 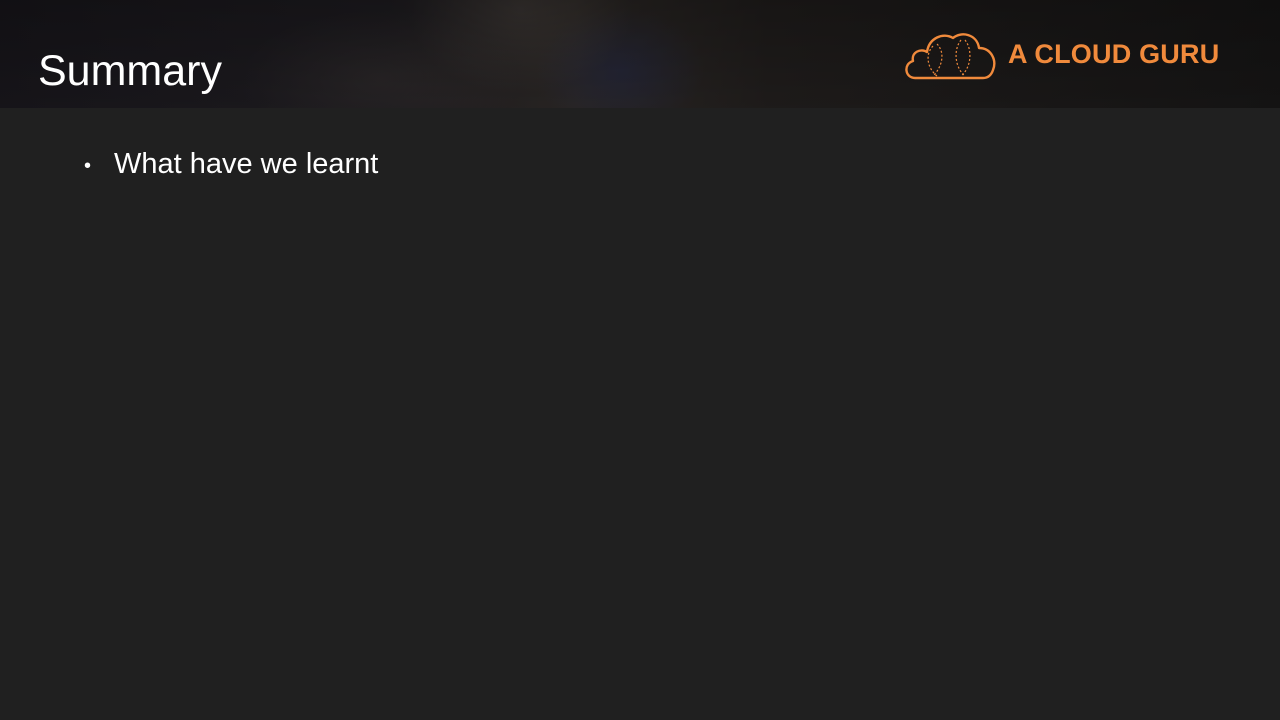 I want to click on slide-title: Summary, so click(x=130, y=71).